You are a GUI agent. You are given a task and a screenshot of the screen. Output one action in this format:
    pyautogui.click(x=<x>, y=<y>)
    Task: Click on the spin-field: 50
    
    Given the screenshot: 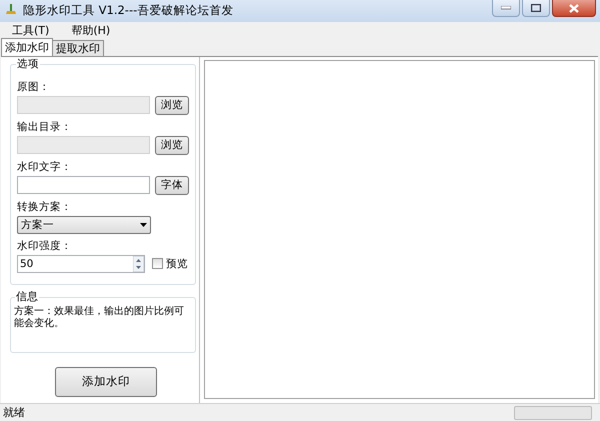 What is the action you would take?
    pyautogui.click(x=81, y=263)
    